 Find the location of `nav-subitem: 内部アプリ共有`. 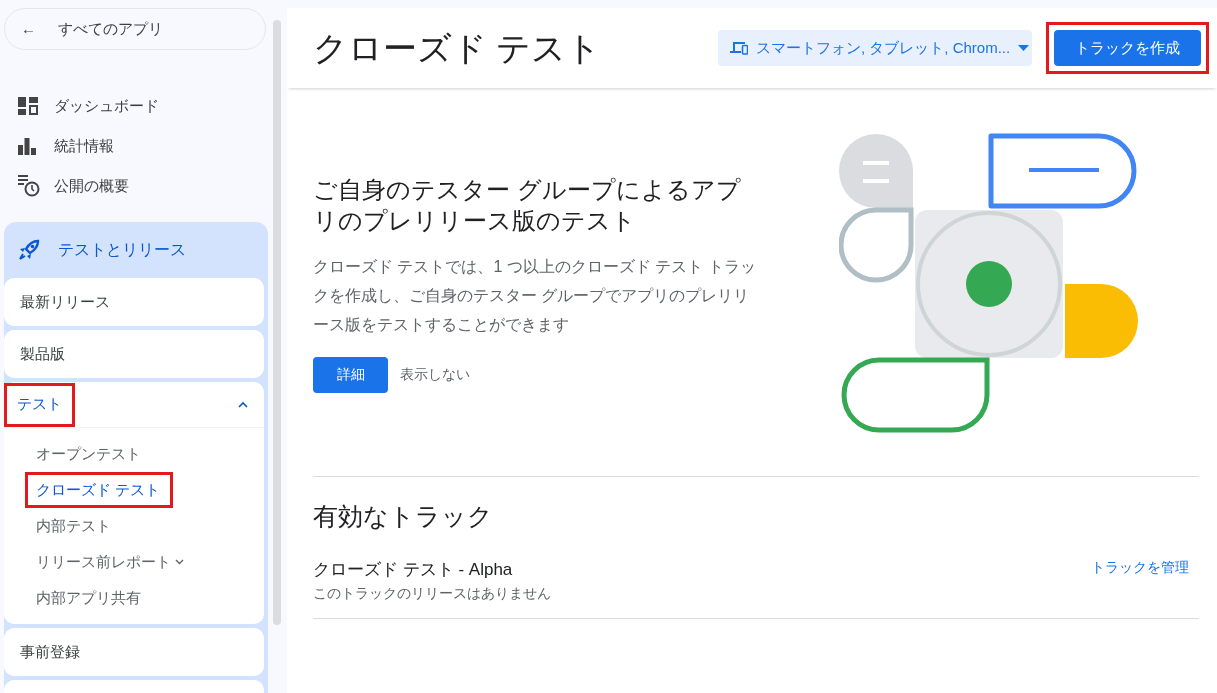

nav-subitem: 内部アプリ共有 is located at coordinates (88, 598).